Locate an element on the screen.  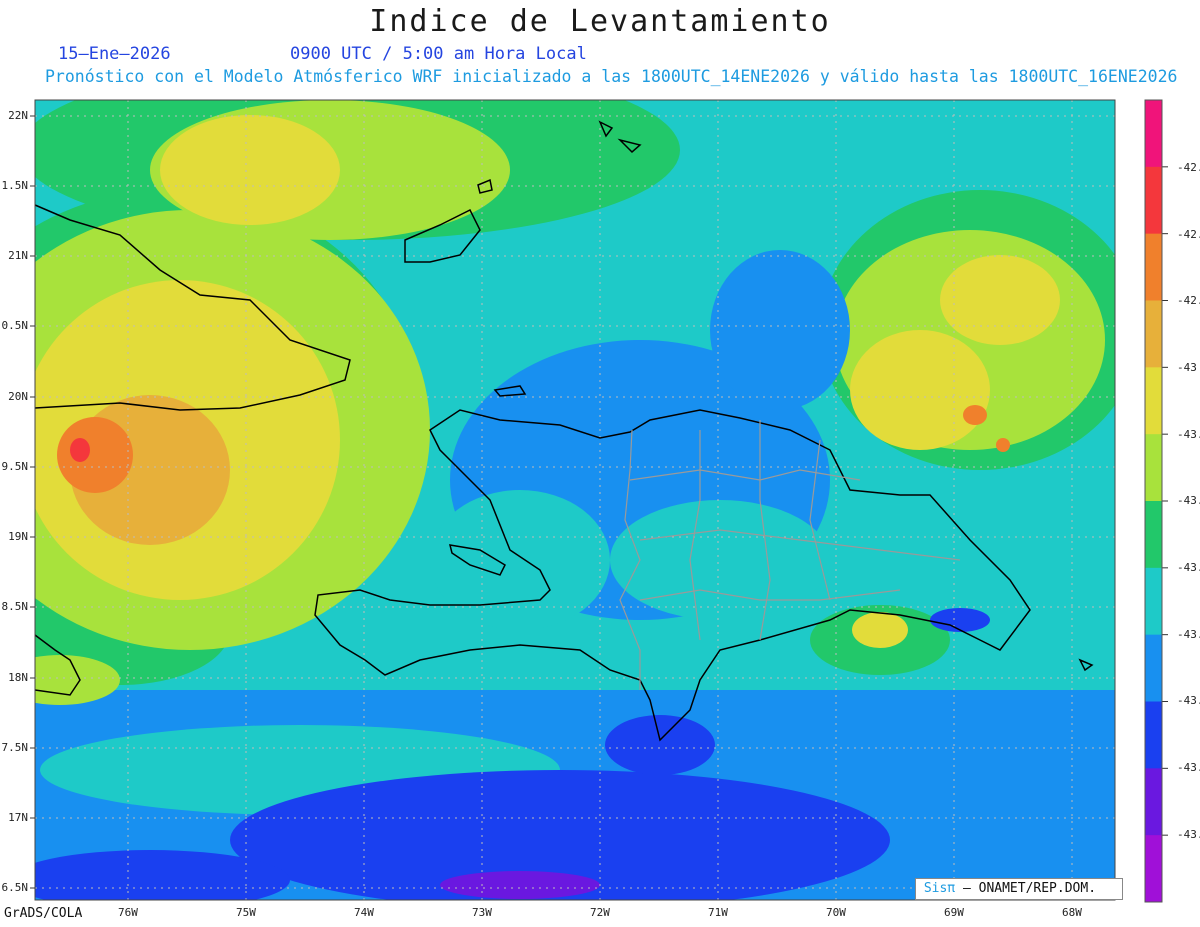
lon-label: 76W is located at coordinates (128, 912).